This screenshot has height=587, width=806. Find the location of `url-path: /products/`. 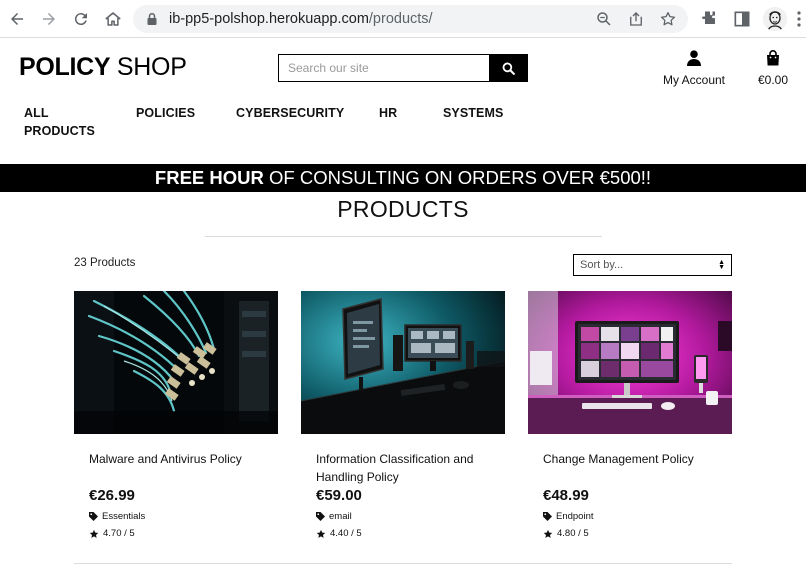

url-path: /products/ is located at coordinates (400, 19).